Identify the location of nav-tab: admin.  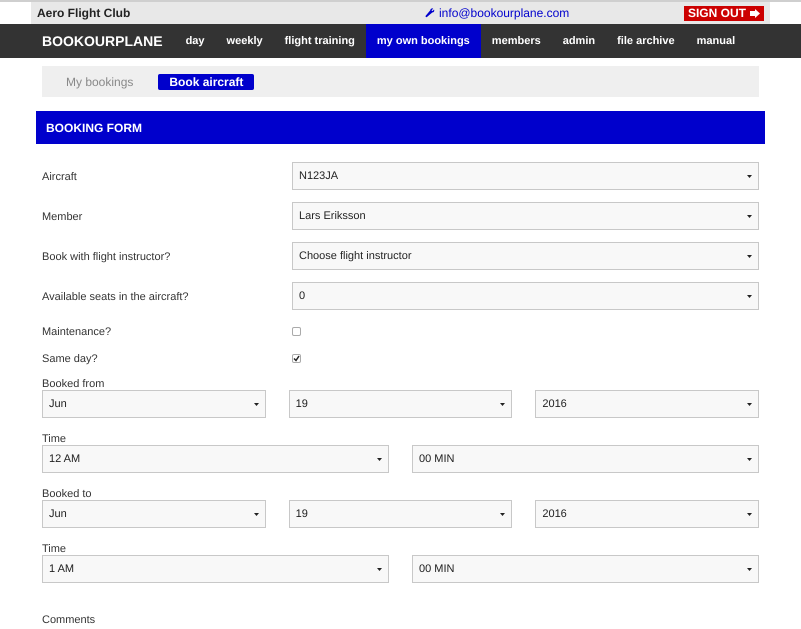
(579, 41).